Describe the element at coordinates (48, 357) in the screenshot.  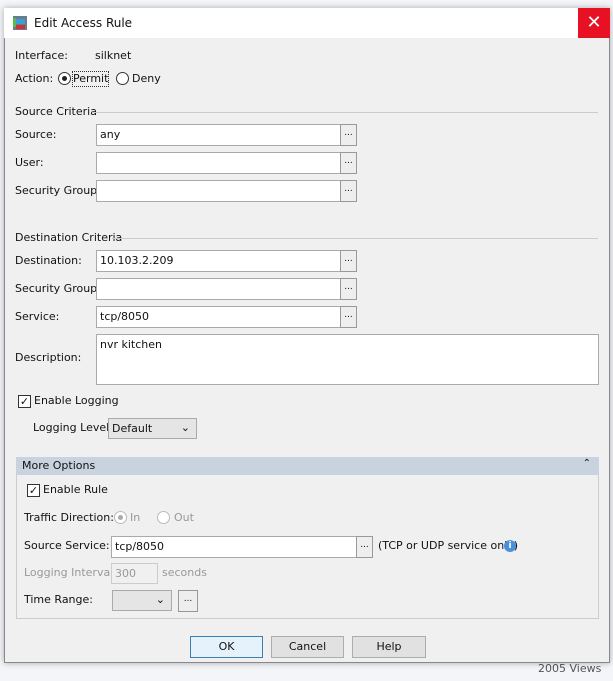
I see `description-label: Description:` at that location.